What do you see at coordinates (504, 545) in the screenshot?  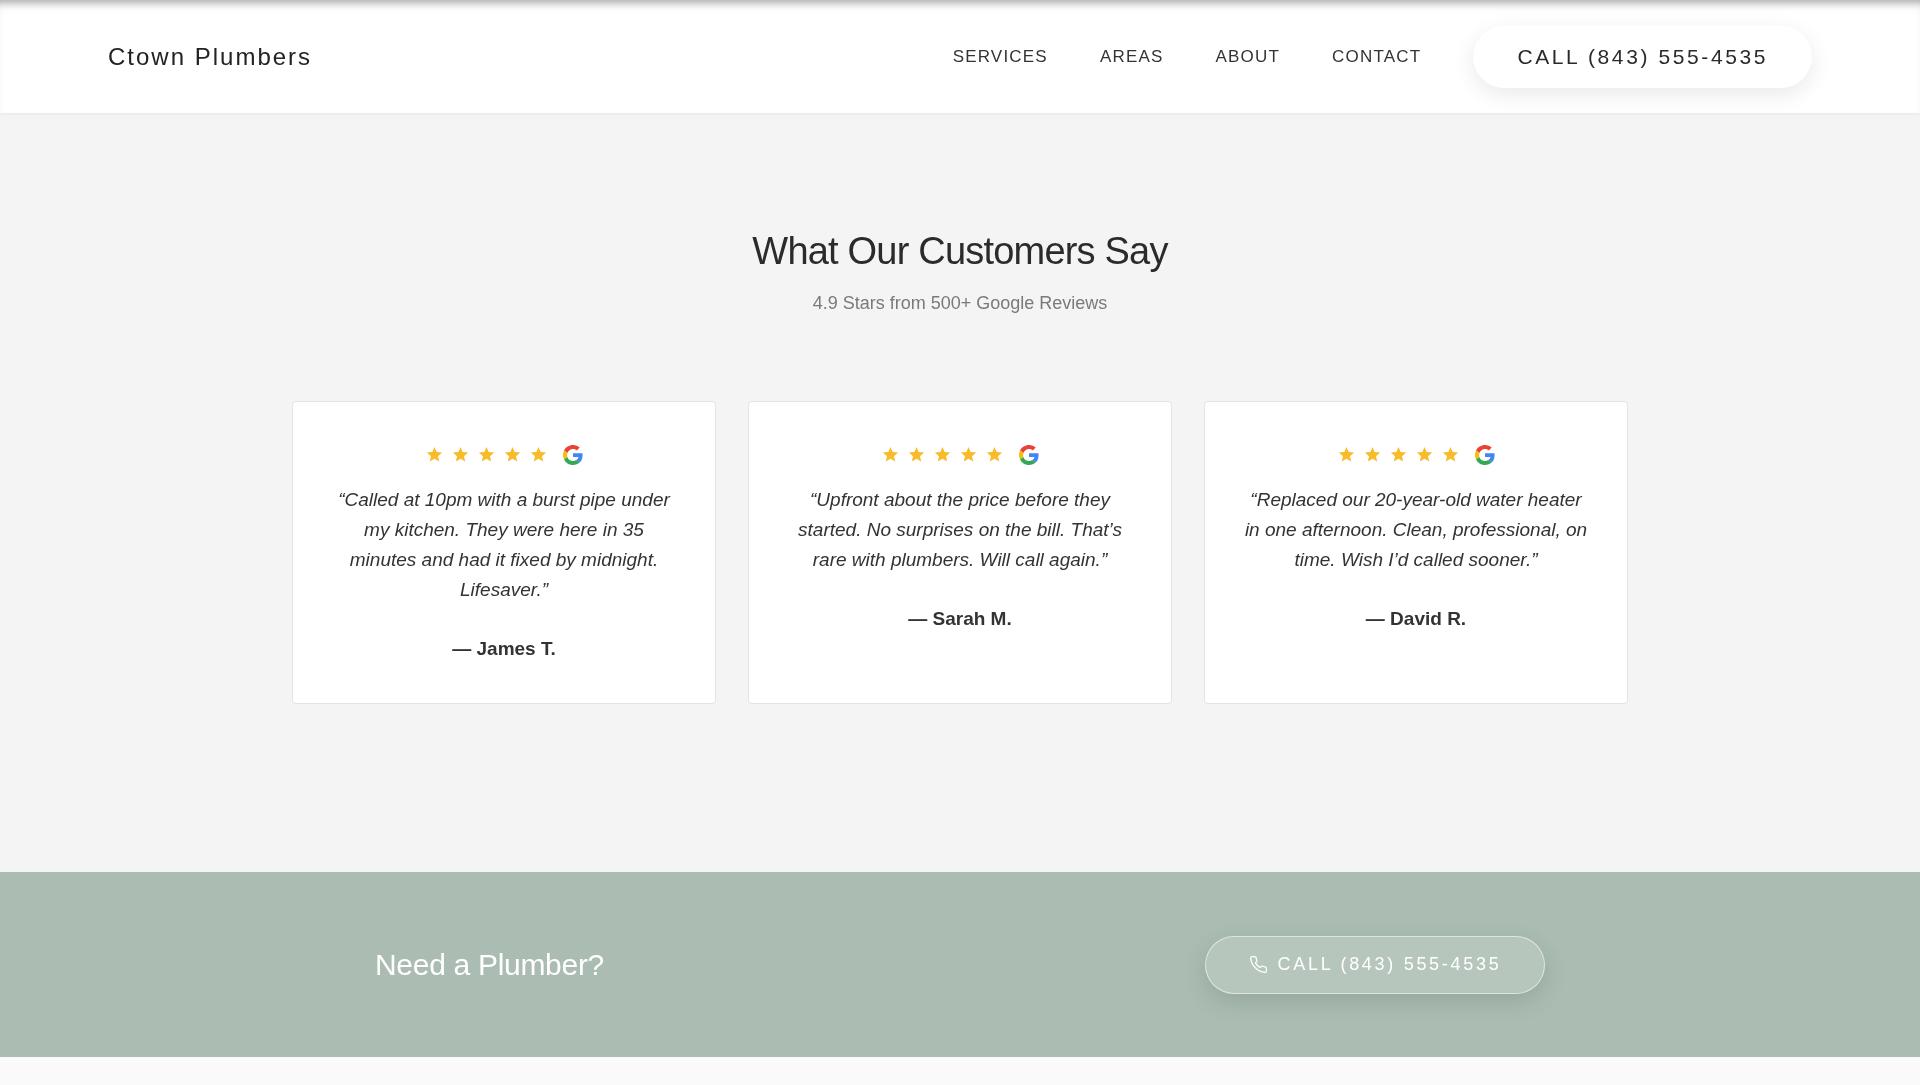 I see `review-quote: “Called at 10pm with a burst pipe under my kitchen. They were here in 35 minutes and had it fixed by midnight. Lifesaver.”` at bounding box center [504, 545].